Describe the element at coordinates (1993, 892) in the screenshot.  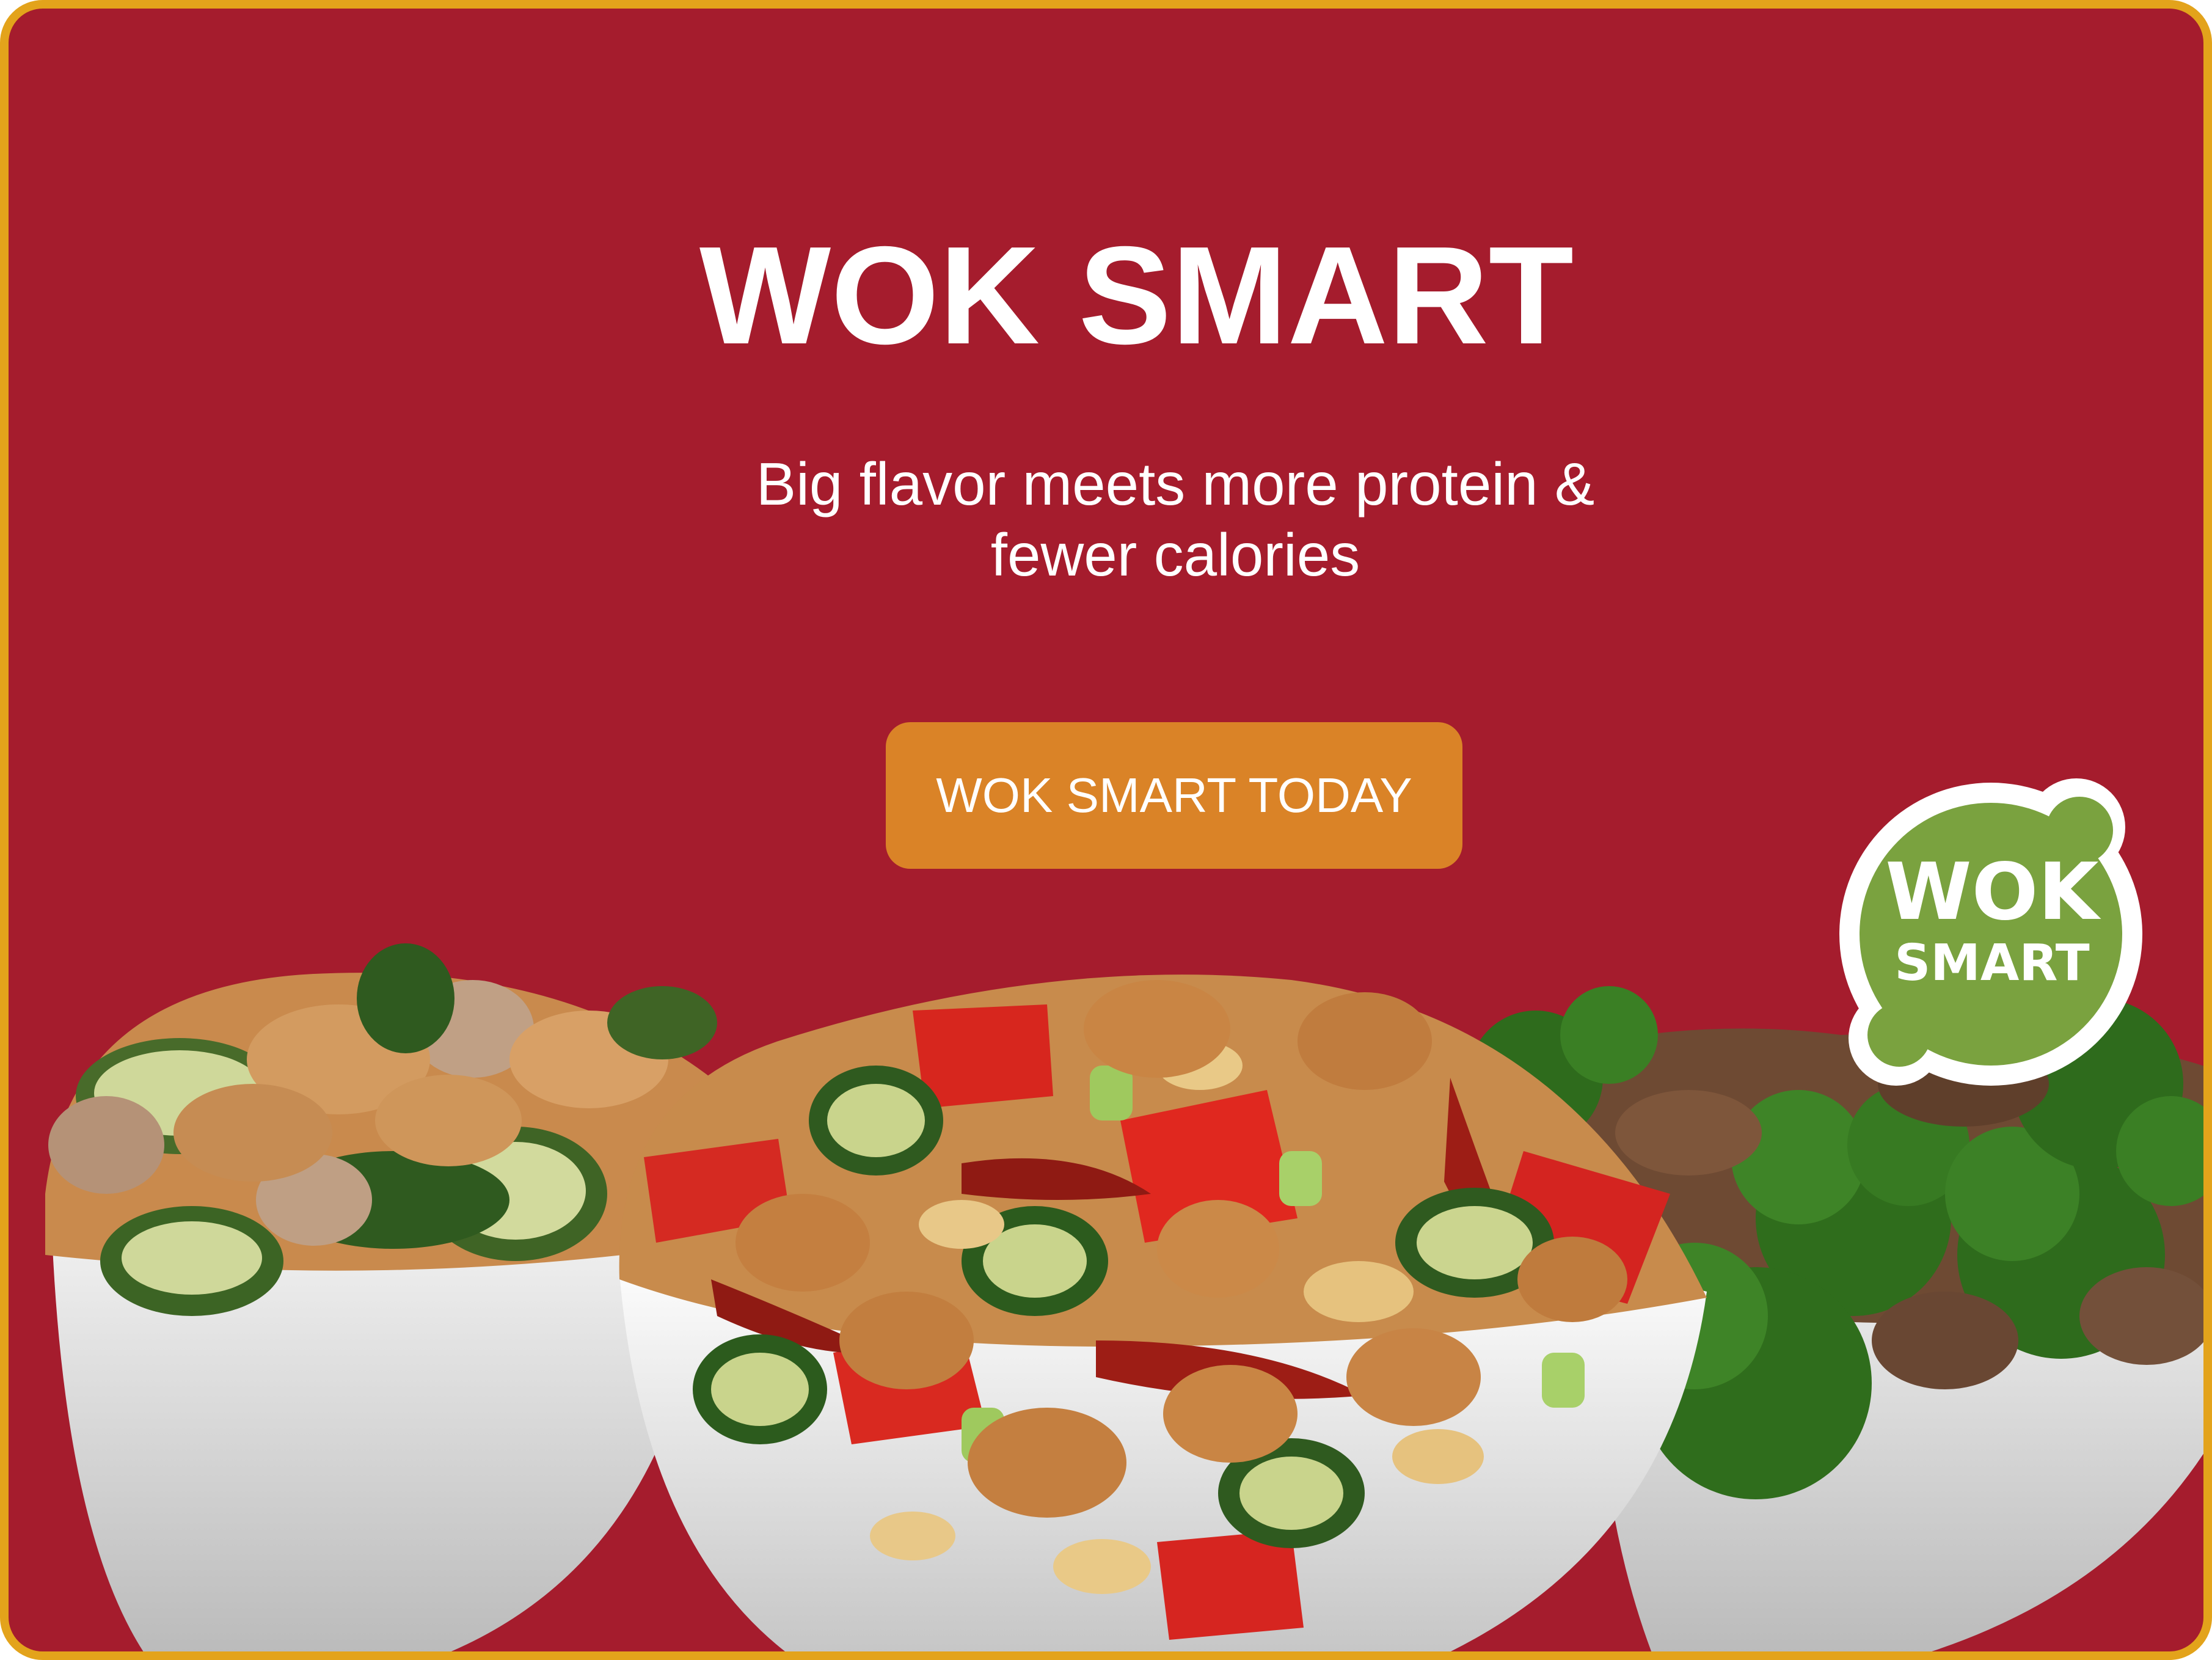
I see `badge-line-wok: WOK` at that location.